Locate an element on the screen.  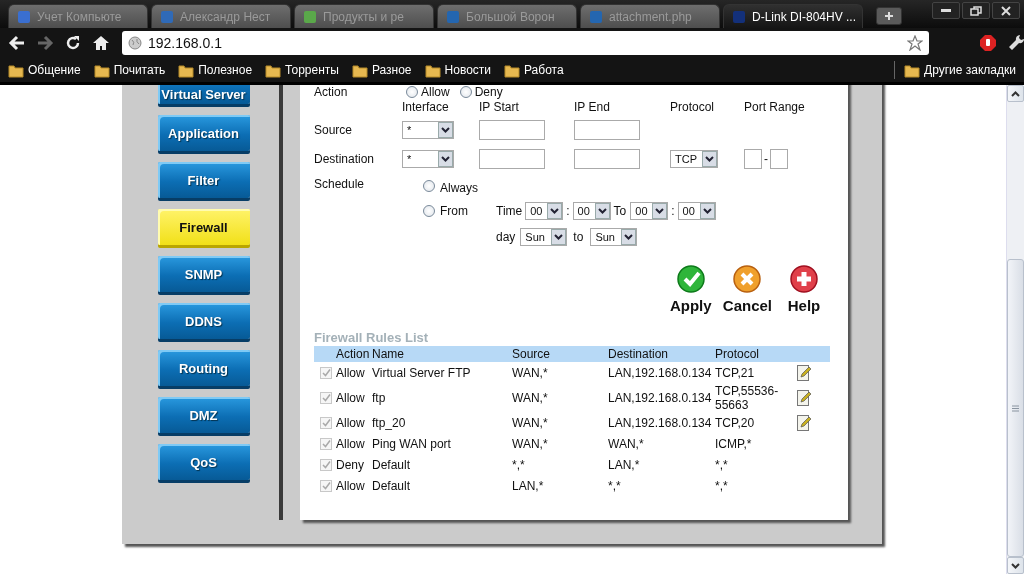
radio-label: From is located at coordinates (454, 211).